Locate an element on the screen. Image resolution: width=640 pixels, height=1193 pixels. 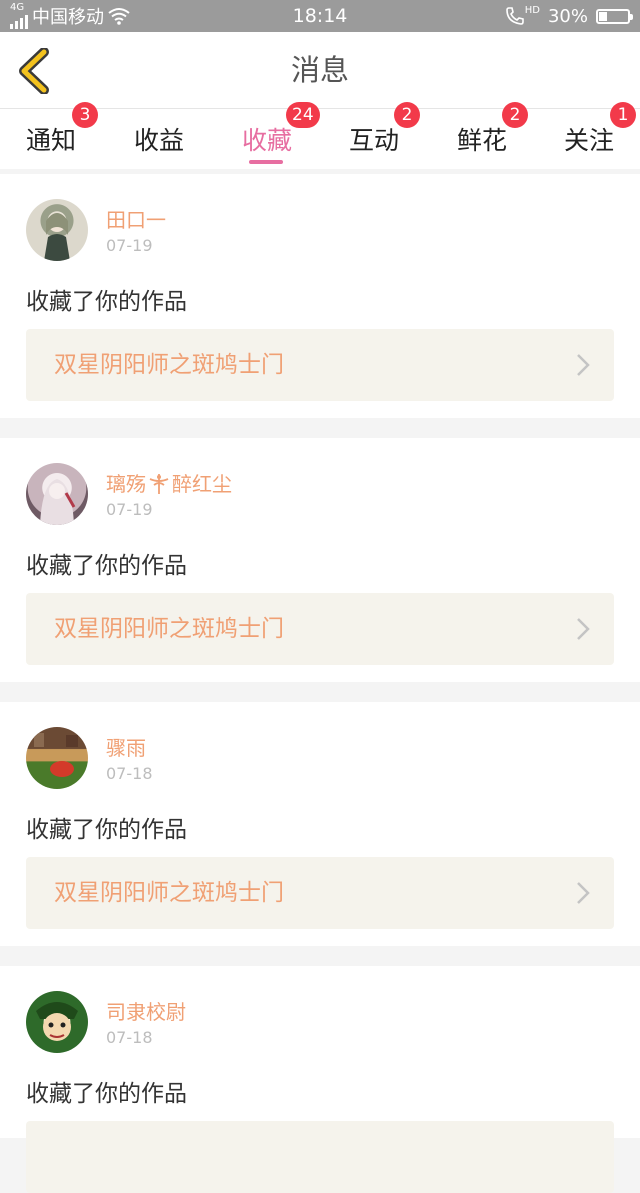
tab-notice: 通知 3 is located at coordinates (51, 135).